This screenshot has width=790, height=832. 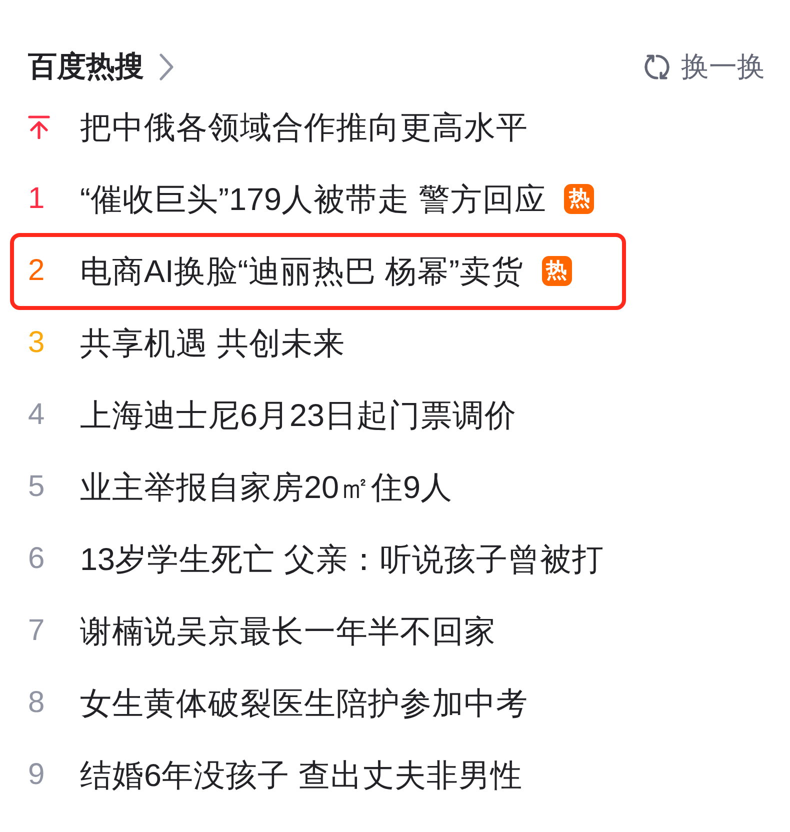 What do you see at coordinates (298, 415) in the screenshot?
I see `headline-link: 上海迪士尼6月23日起门票调价` at bounding box center [298, 415].